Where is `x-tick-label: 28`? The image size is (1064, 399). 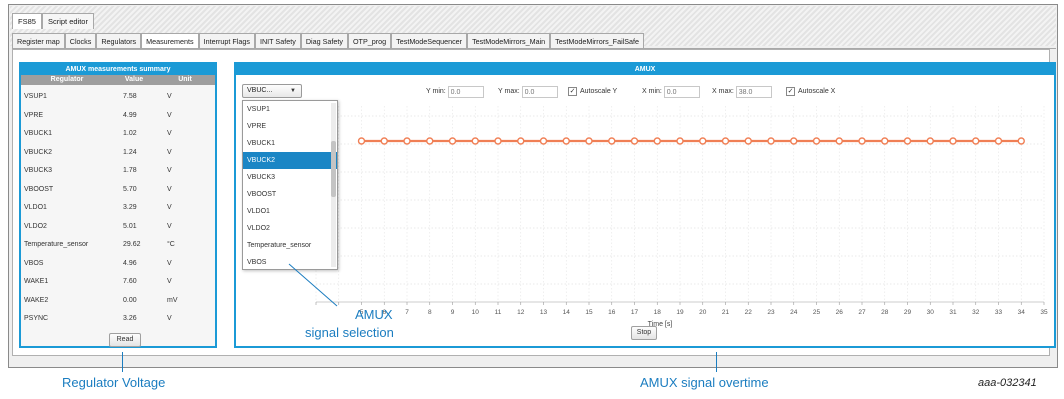 x-tick-label: 28 is located at coordinates (885, 312).